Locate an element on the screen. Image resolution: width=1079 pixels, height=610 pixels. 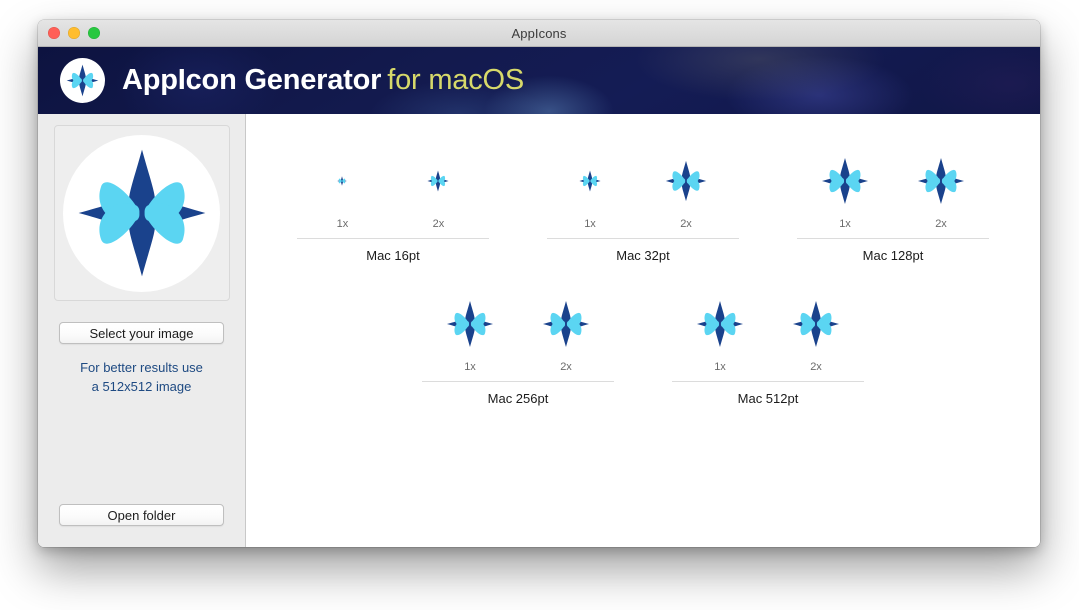
maximize-window-button is located at coordinates (94, 33).